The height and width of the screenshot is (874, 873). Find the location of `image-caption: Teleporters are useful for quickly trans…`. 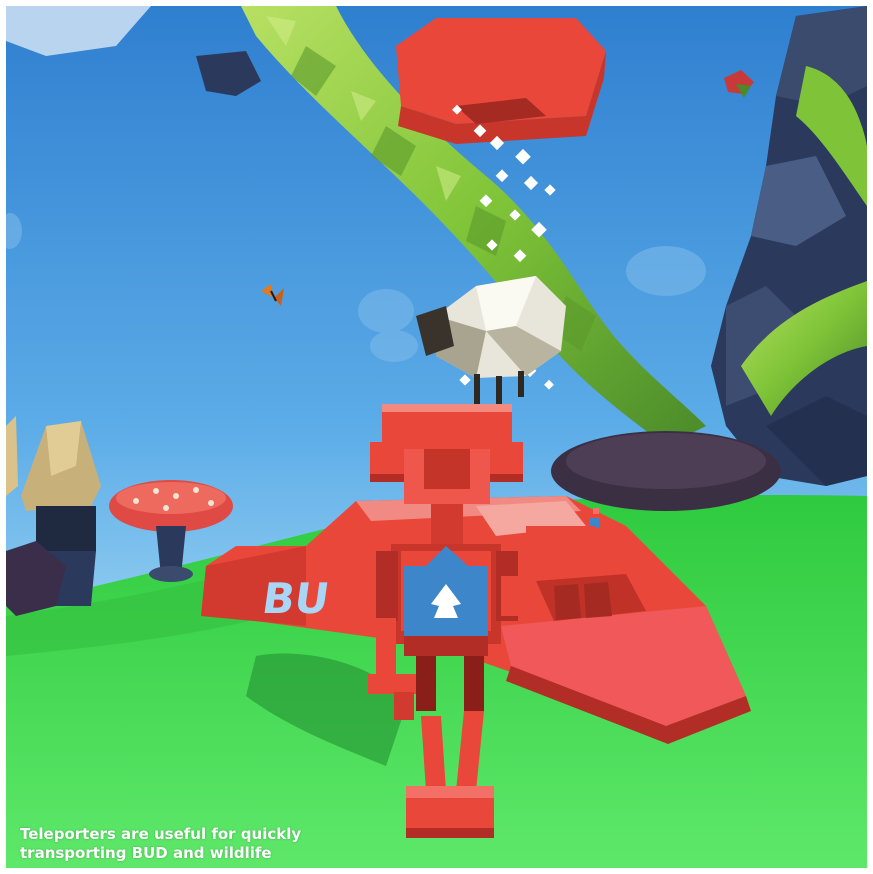

image-caption: Teleporters are useful for quickly trans… is located at coordinates (230, 844).